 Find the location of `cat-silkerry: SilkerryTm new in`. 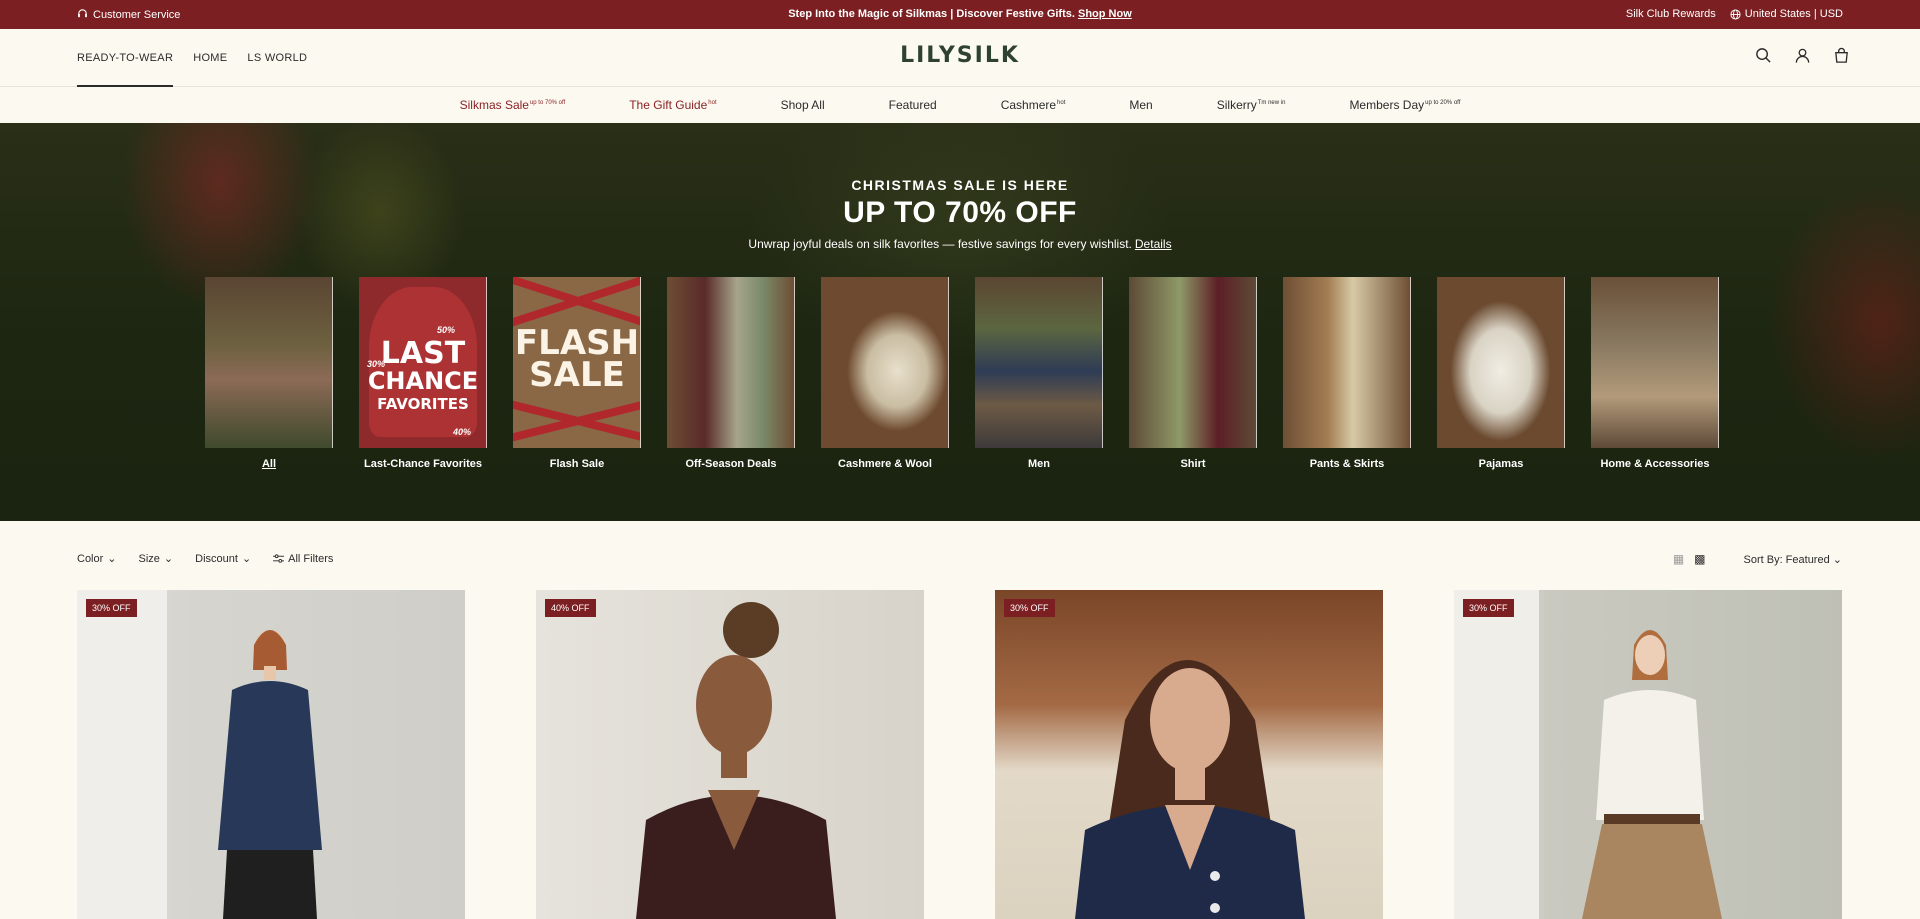

cat-silkerry: SilkerryTm new in is located at coordinates (1251, 105).